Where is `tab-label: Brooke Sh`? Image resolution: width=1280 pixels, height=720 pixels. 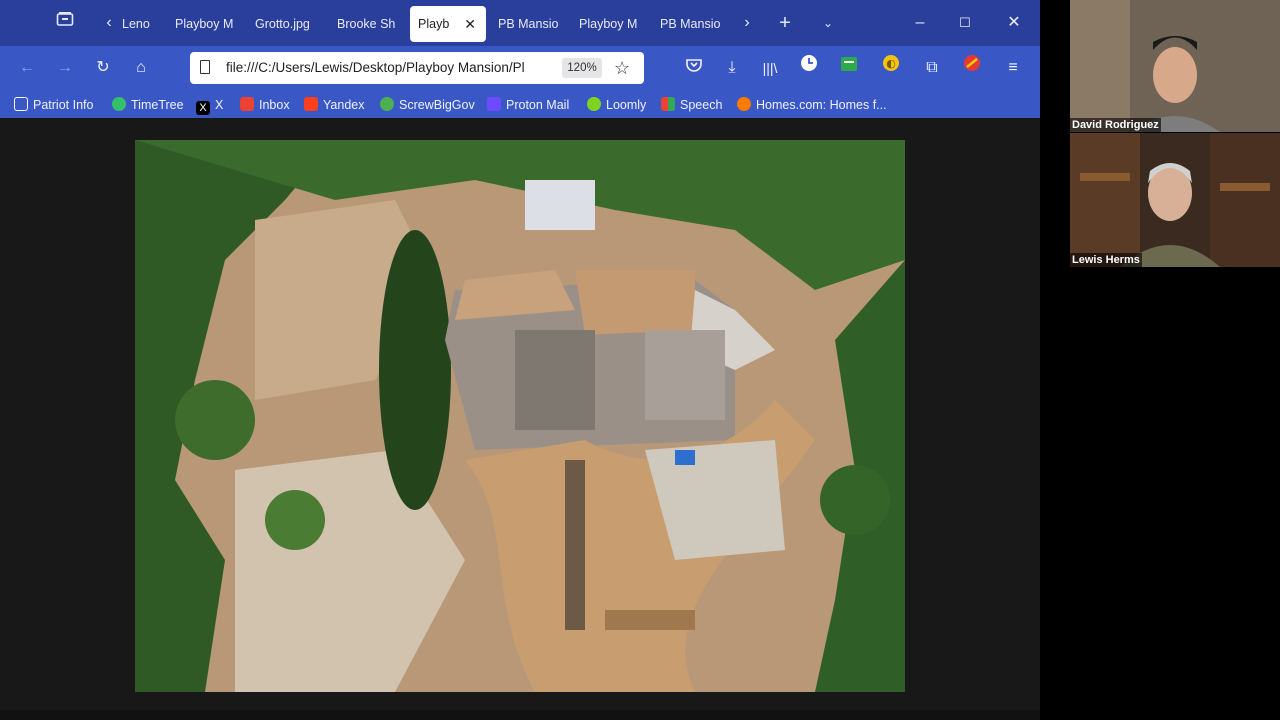 tab-label: Brooke Sh is located at coordinates (366, 24).